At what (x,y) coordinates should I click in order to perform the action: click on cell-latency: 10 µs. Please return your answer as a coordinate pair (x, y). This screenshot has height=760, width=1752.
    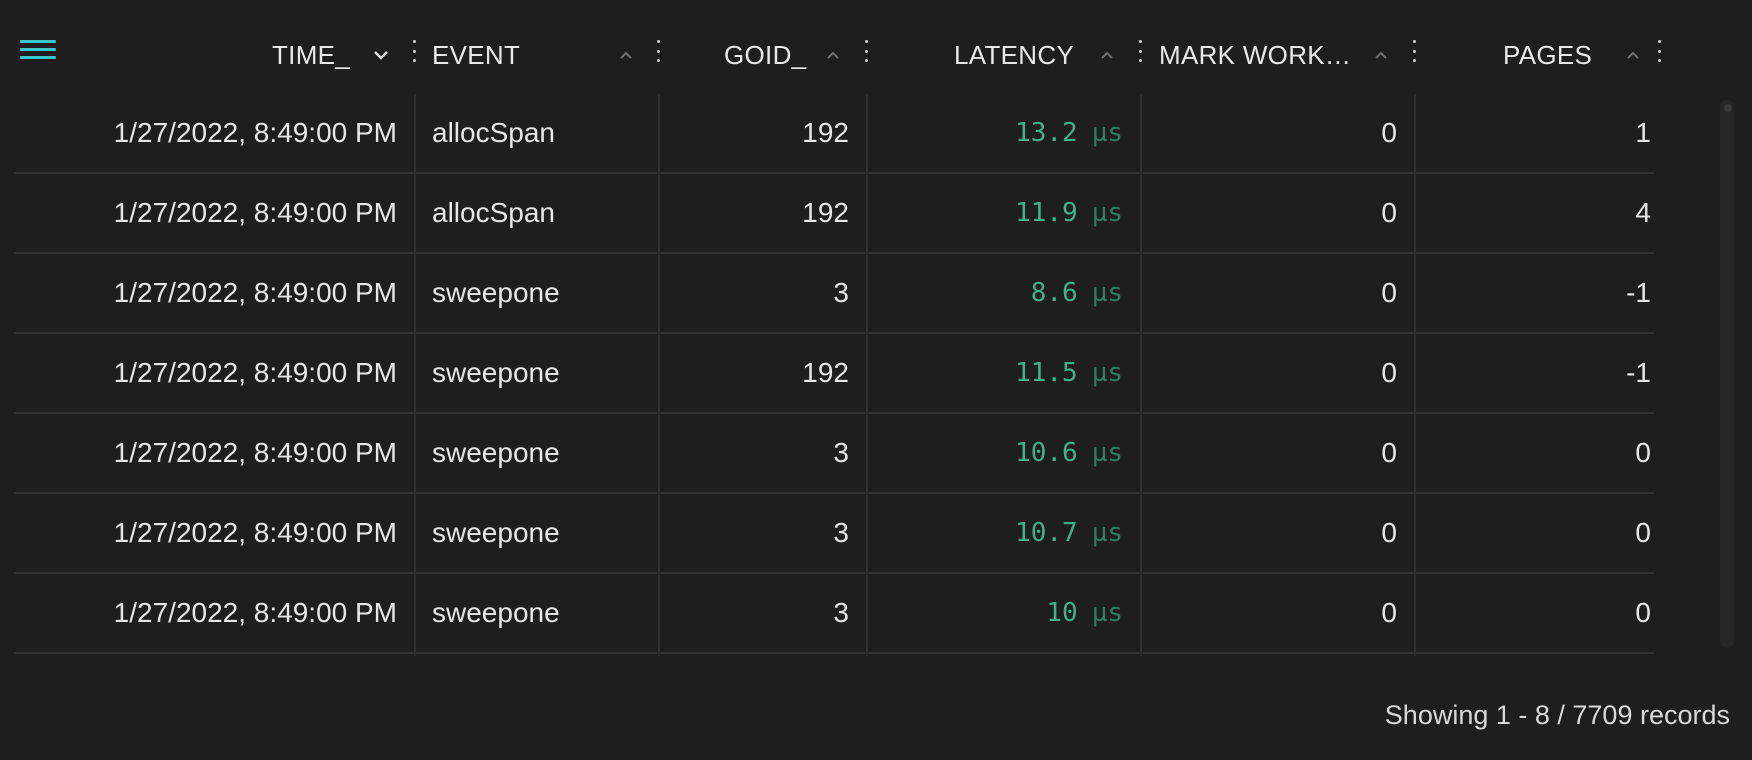
    Looking at the image, I should click on (1002, 613).